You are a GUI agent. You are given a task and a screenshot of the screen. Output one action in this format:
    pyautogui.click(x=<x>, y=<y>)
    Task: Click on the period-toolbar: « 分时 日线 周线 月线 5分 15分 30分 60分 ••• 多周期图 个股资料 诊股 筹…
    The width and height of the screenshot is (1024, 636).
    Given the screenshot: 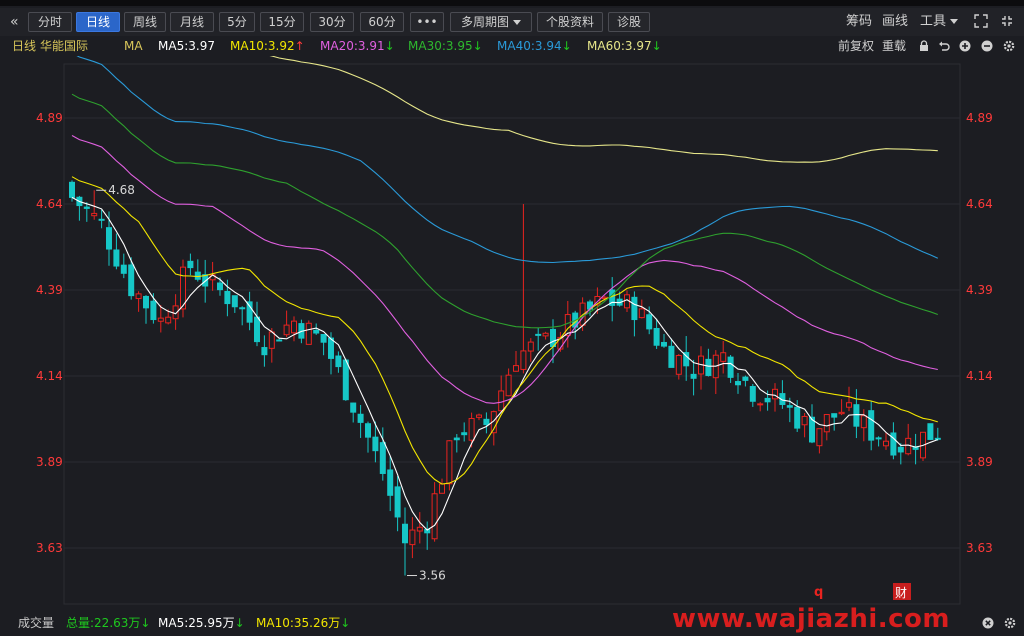 What is the action you would take?
    pyautogui.click(x=512, y=22)
    